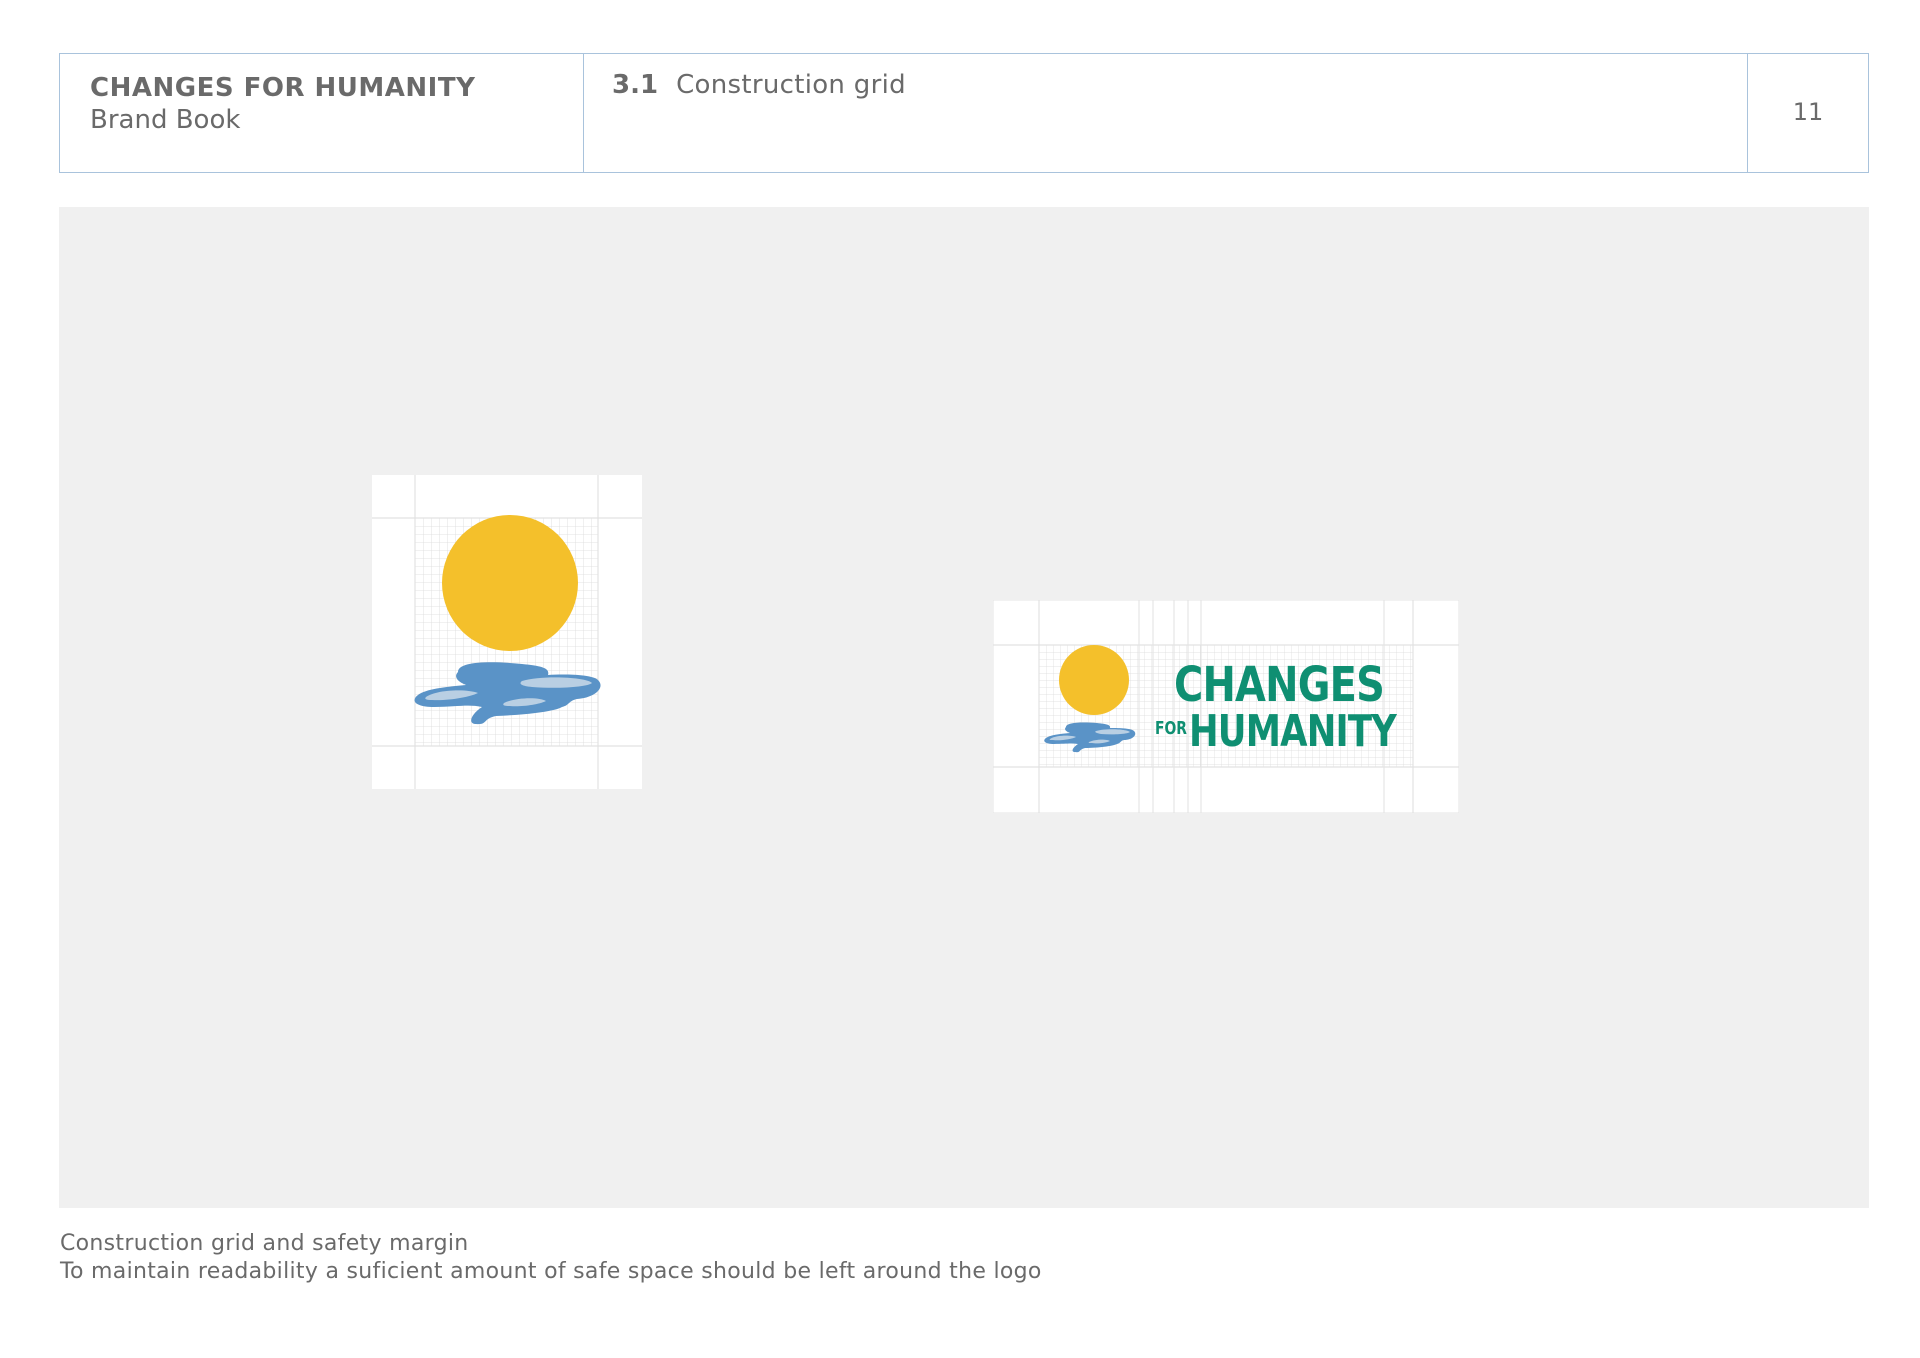  I want to click on brand-cell: CHANGES FOR HUMANITY Brand Book, so click(322, 113).